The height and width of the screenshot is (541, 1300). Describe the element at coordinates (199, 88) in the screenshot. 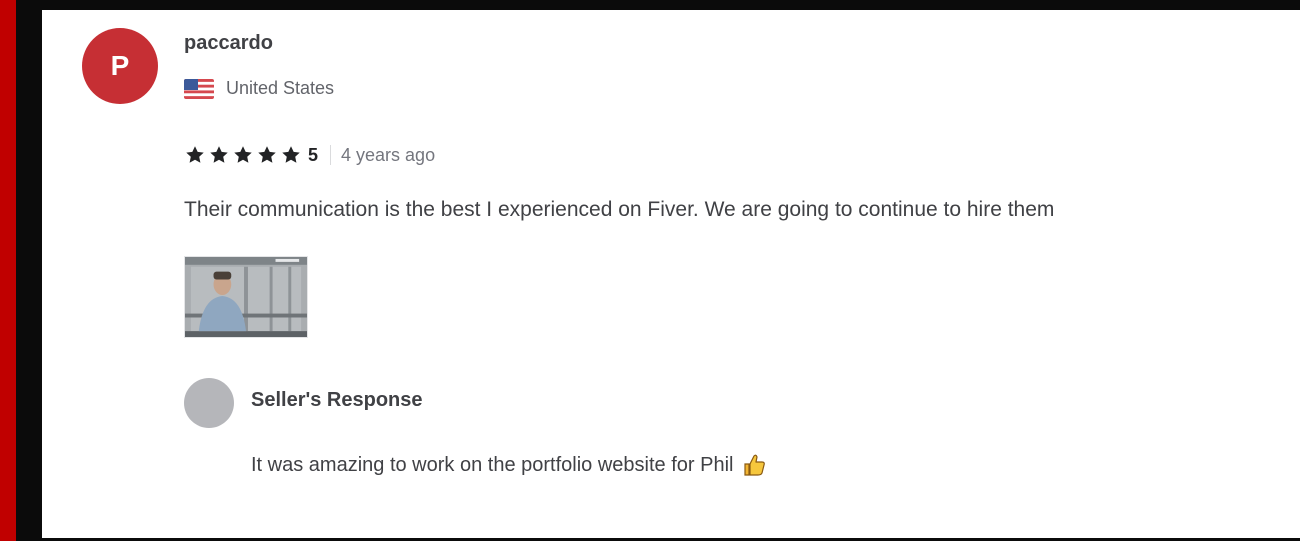

I see `us-flag-icon` at that location.